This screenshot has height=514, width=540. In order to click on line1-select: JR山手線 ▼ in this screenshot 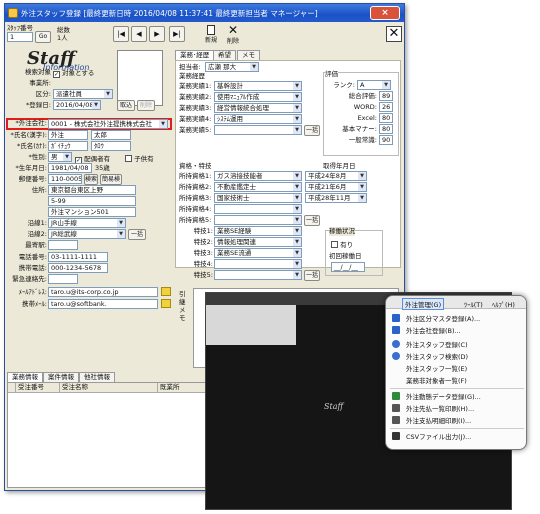, I will do `click(87, 223)`.